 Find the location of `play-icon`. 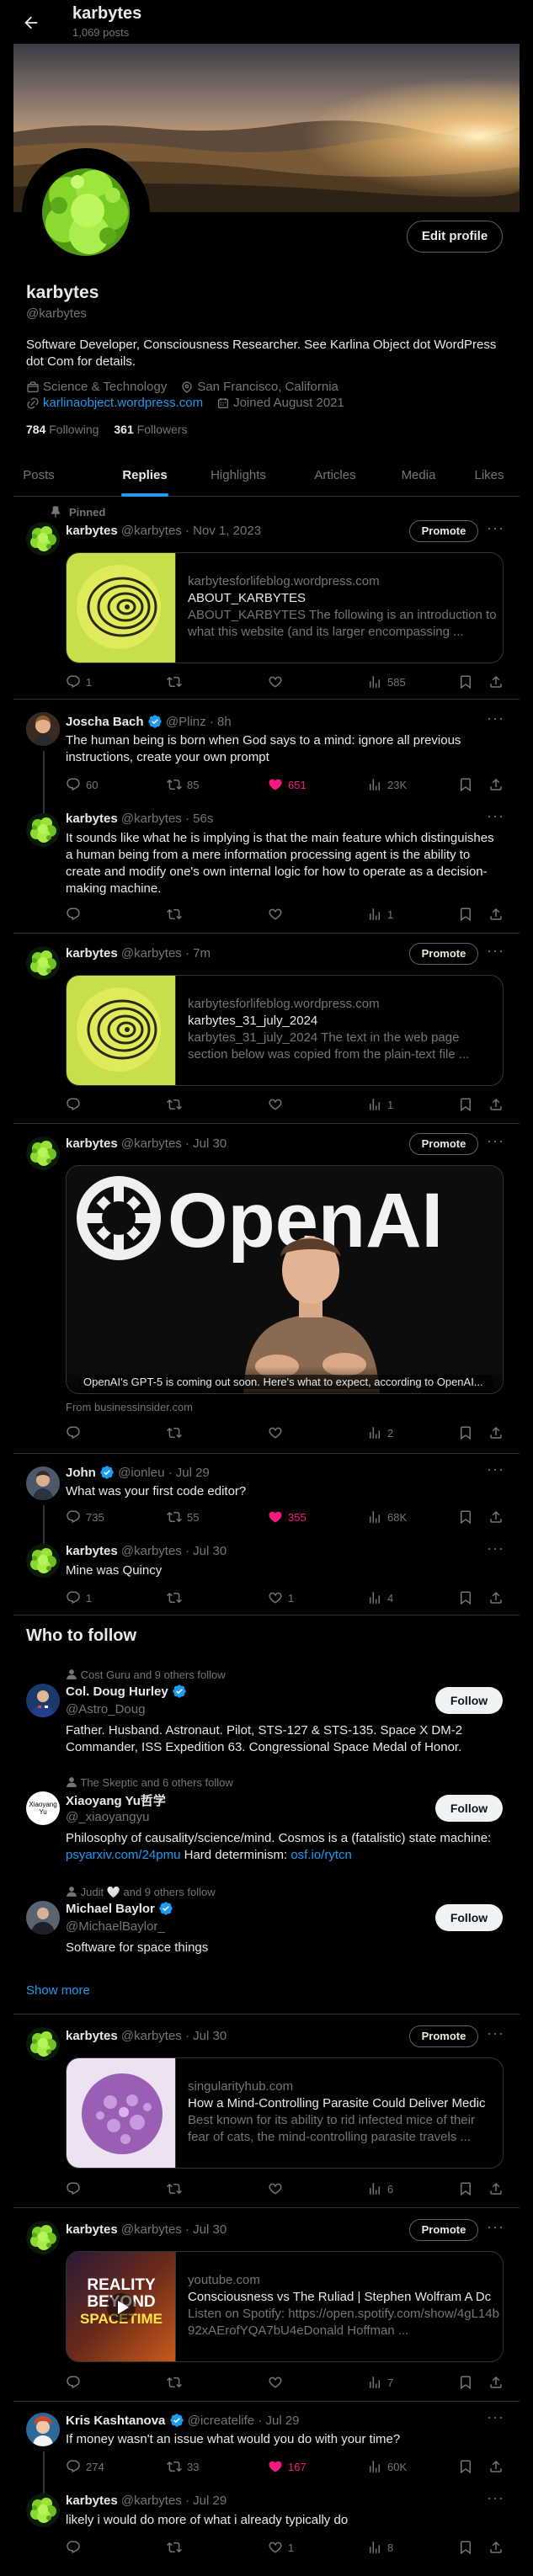

play-icon is located at coordinates (121, 2308).